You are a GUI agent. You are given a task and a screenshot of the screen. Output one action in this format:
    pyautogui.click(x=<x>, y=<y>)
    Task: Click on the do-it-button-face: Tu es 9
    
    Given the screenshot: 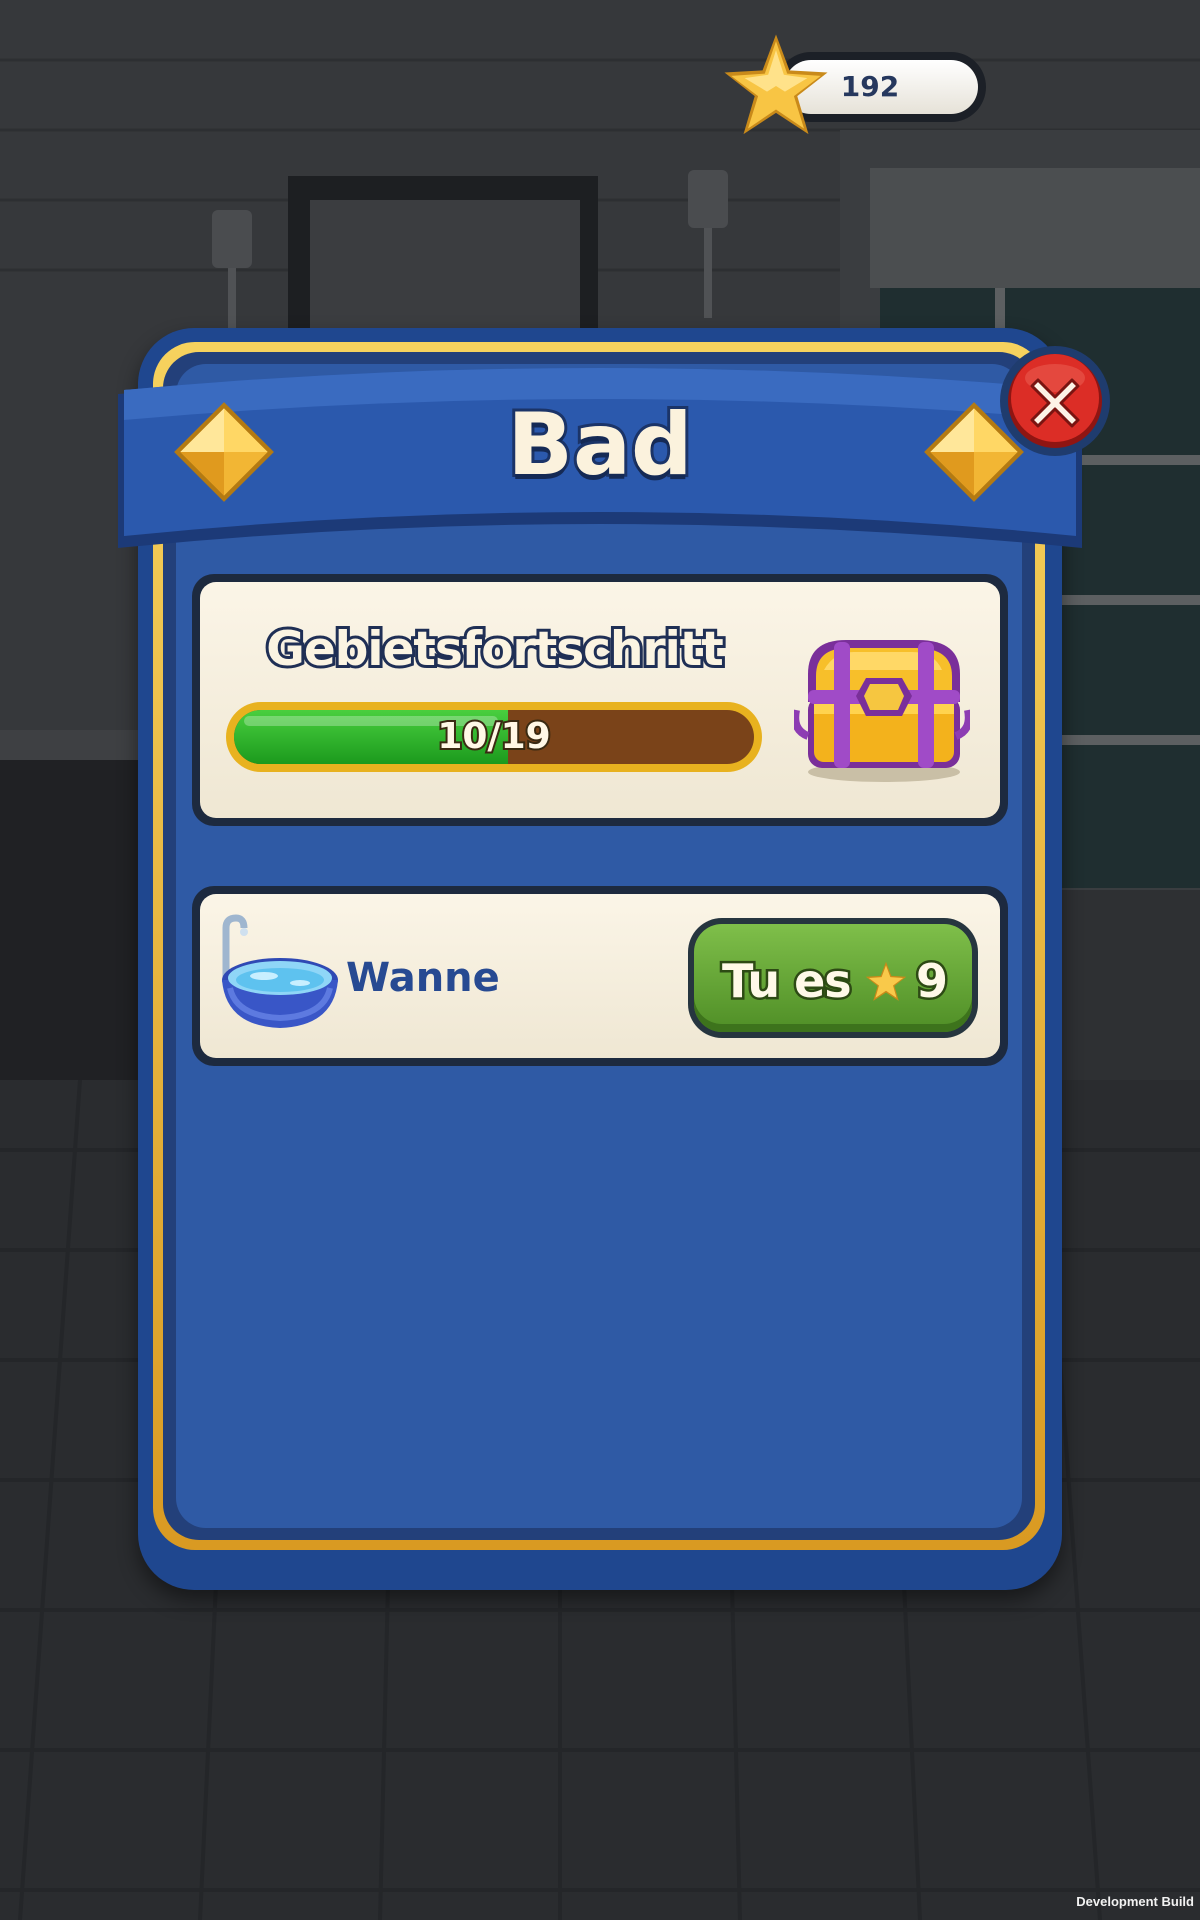 What is the action you would take?
    pyautogui.click(x=833, y=978)
    